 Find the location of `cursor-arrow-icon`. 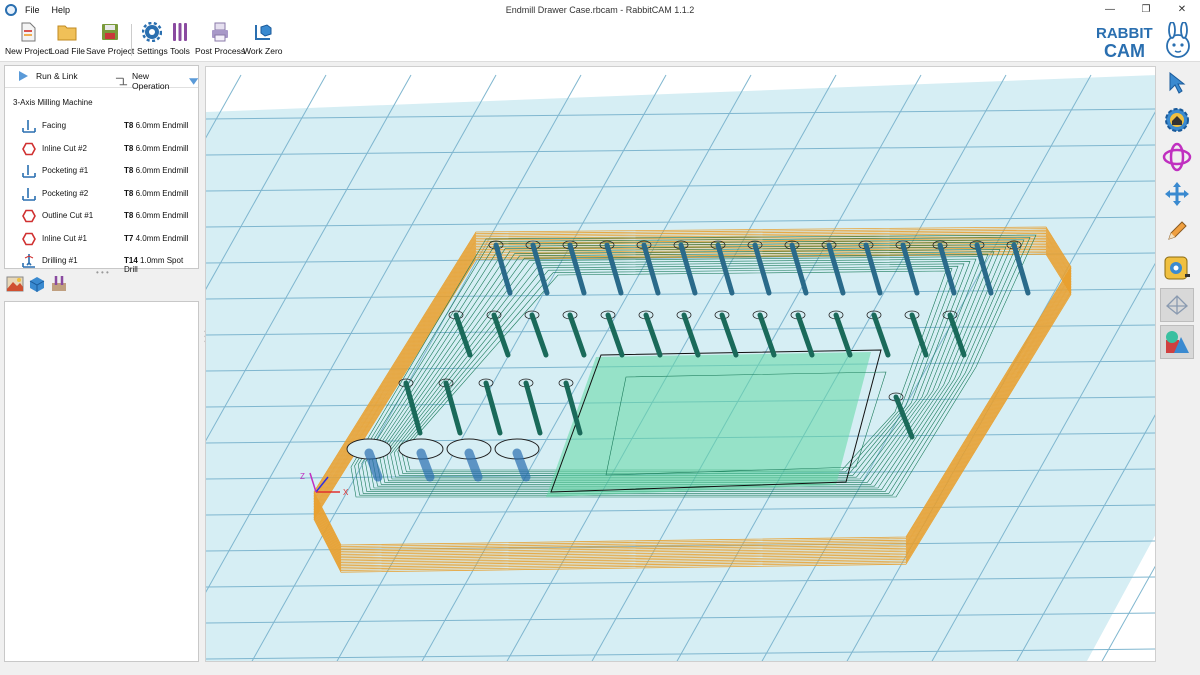

cursor-arrow-icon is located at coordinates (1177, 83).